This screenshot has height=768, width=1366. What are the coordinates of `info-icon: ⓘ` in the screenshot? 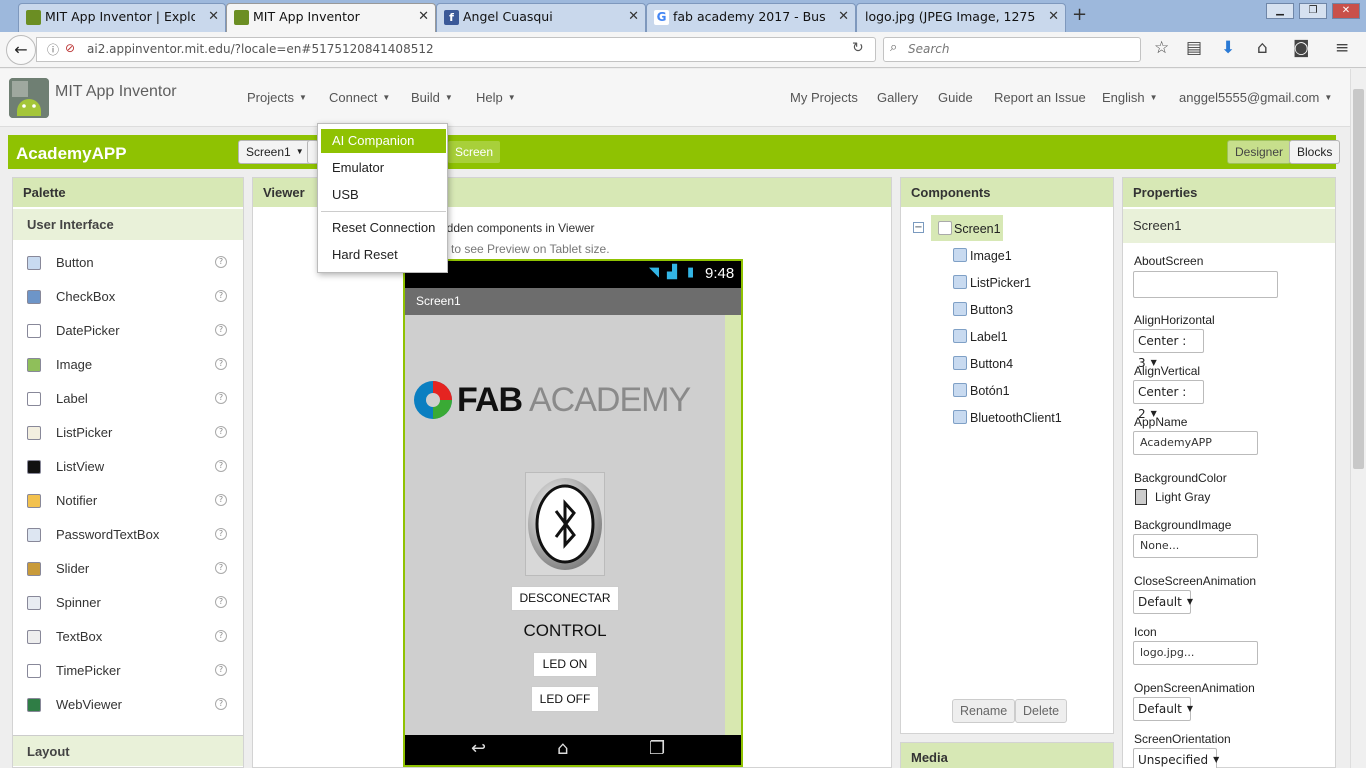 It's located at (53, 49).